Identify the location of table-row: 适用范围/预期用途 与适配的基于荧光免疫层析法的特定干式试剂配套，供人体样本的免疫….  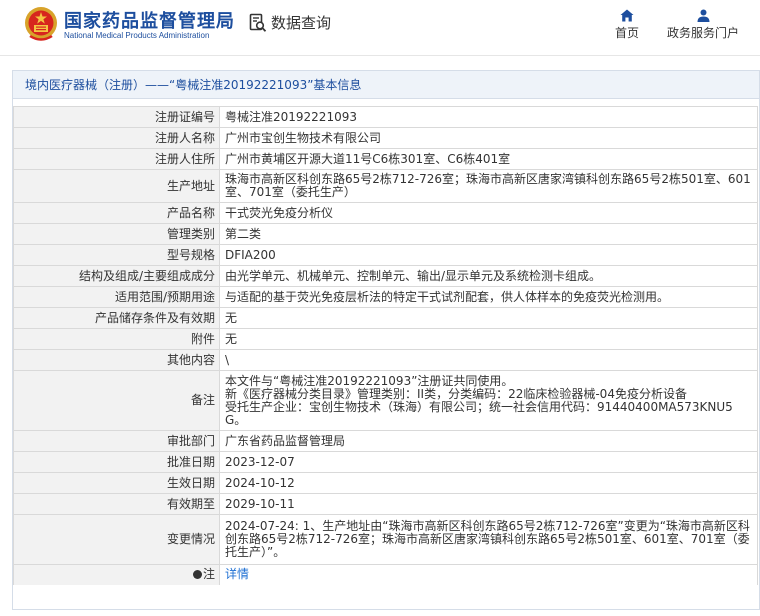
(385, 297).